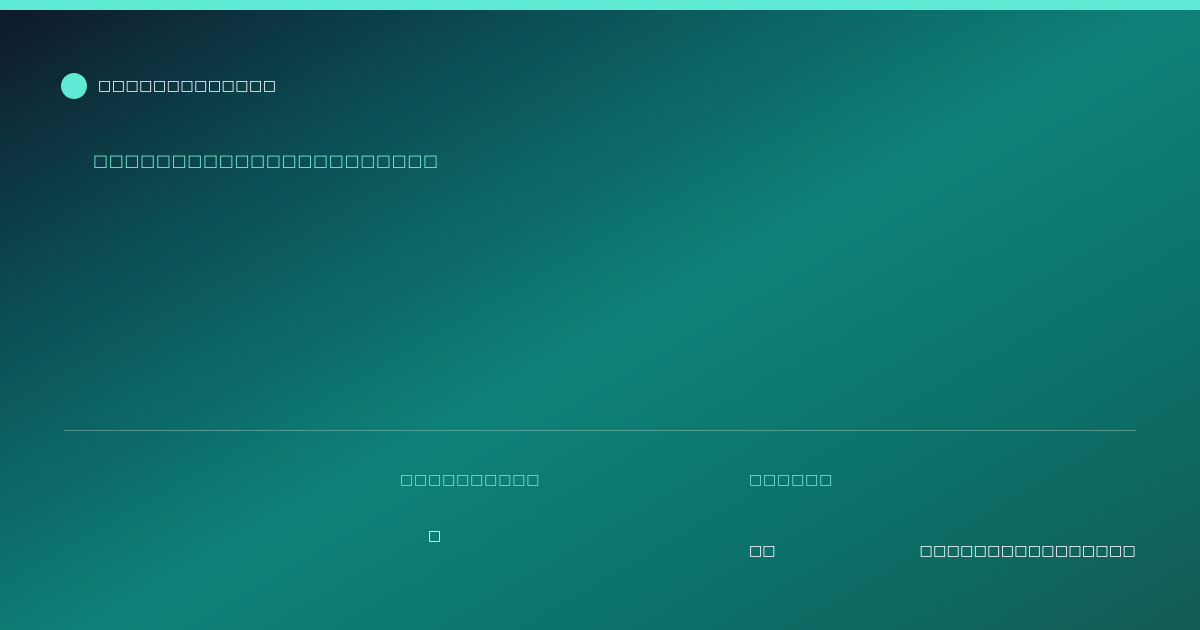 The image size is (1200, 630). I want to click on divider, so click(600, 430).